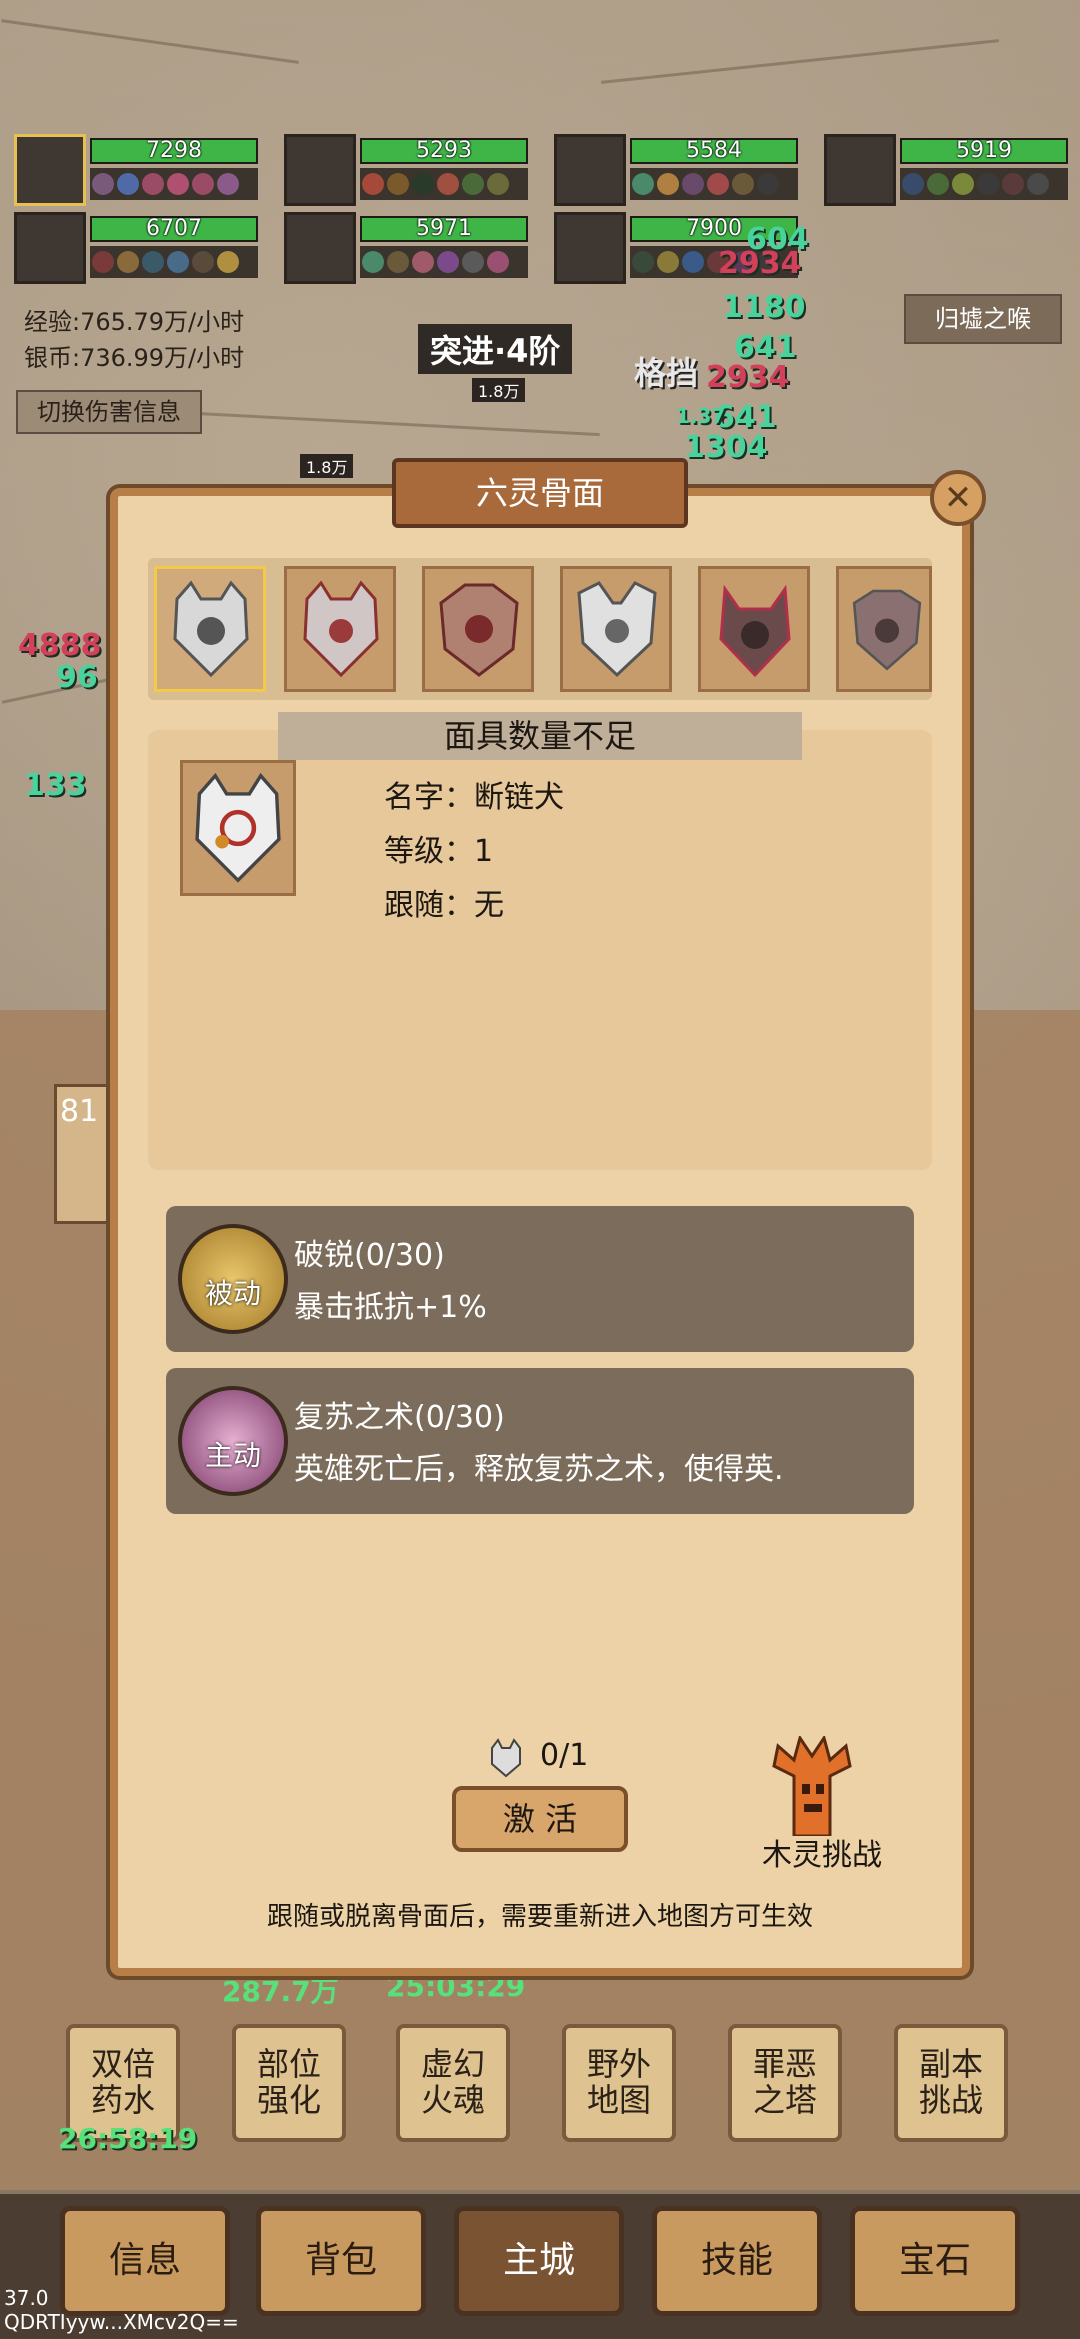  I want to click on hero-card: 5293, so click(406, 170).